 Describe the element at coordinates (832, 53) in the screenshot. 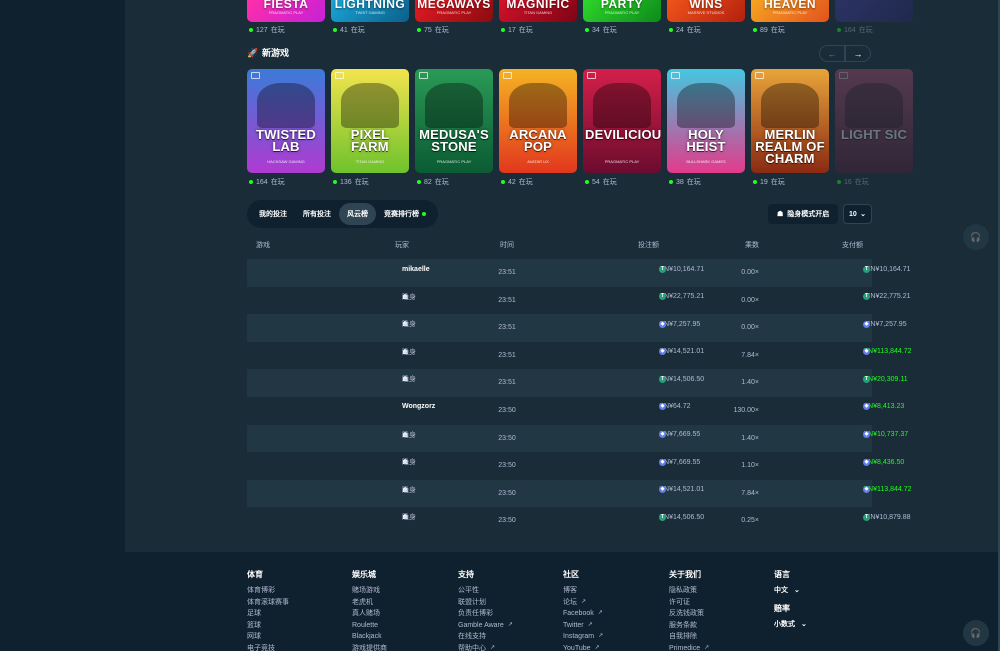

I see `carousel-prev-button: ←` at that location.